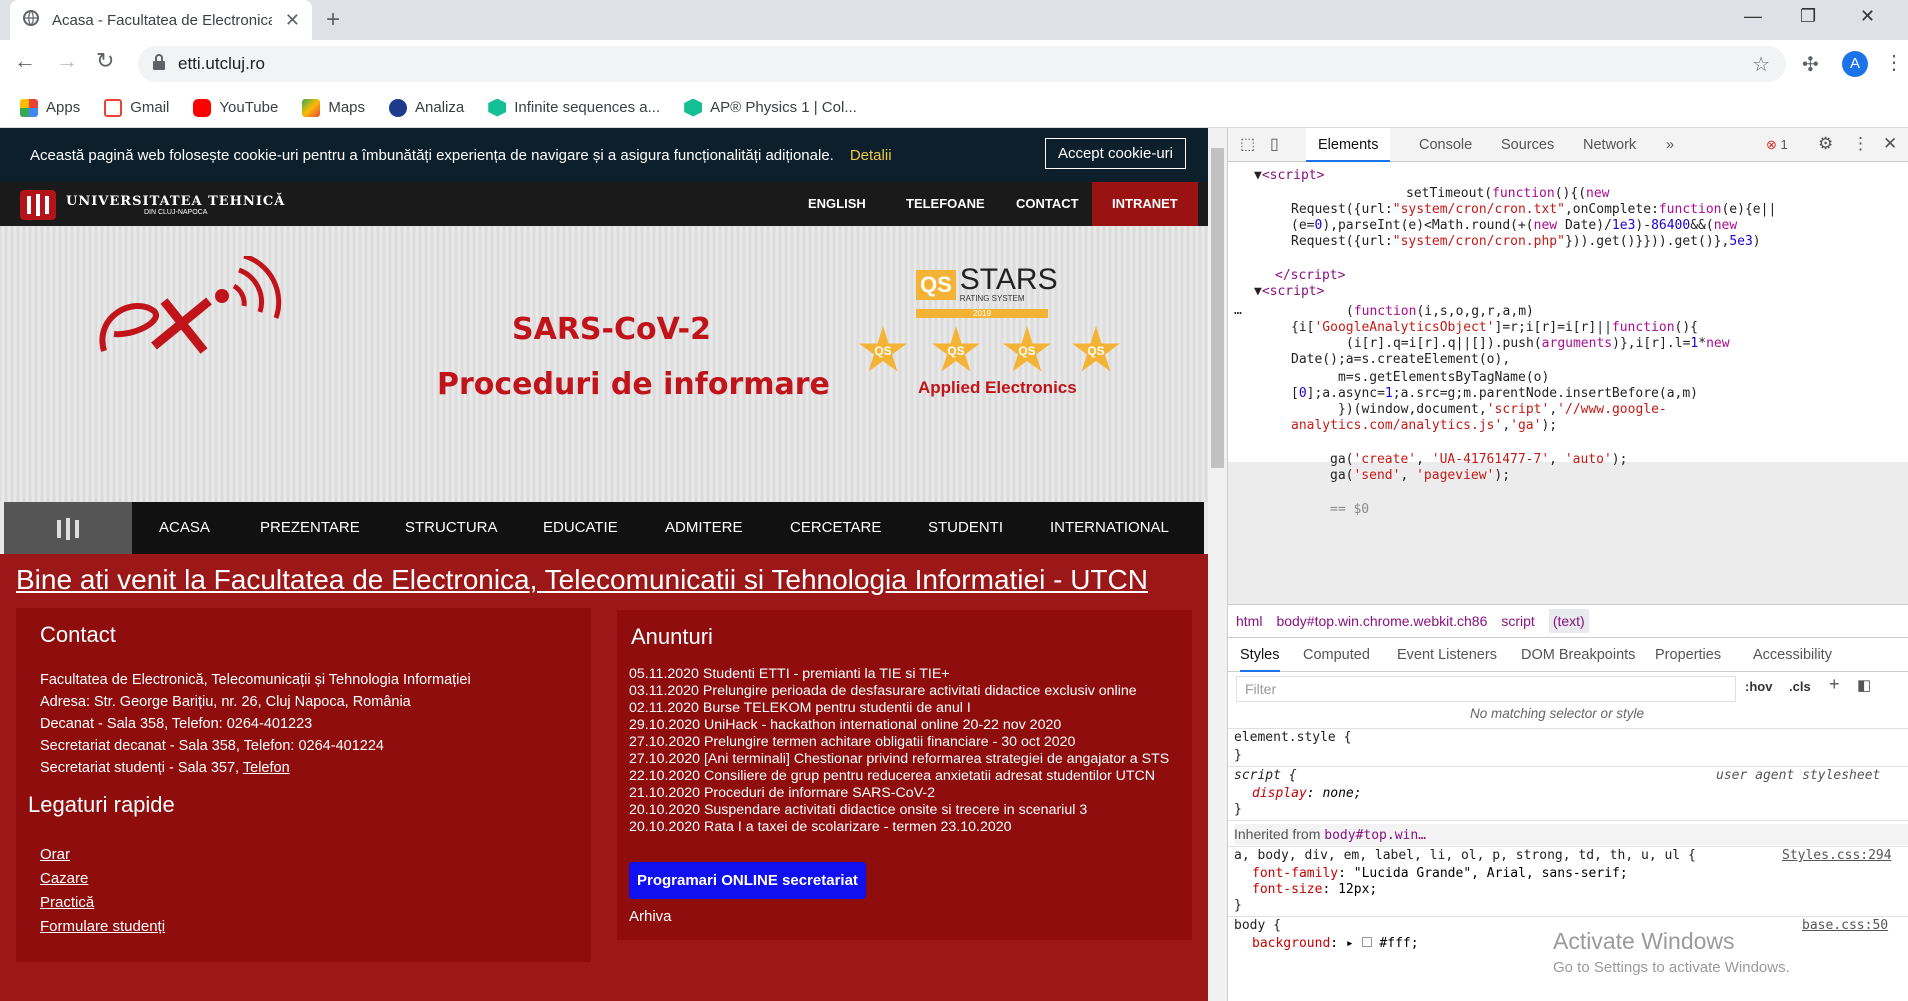 The height and width of the screenshot is (1001, 1908). I want to click on nav-admitere: ADMITERE, so click(704, 528).